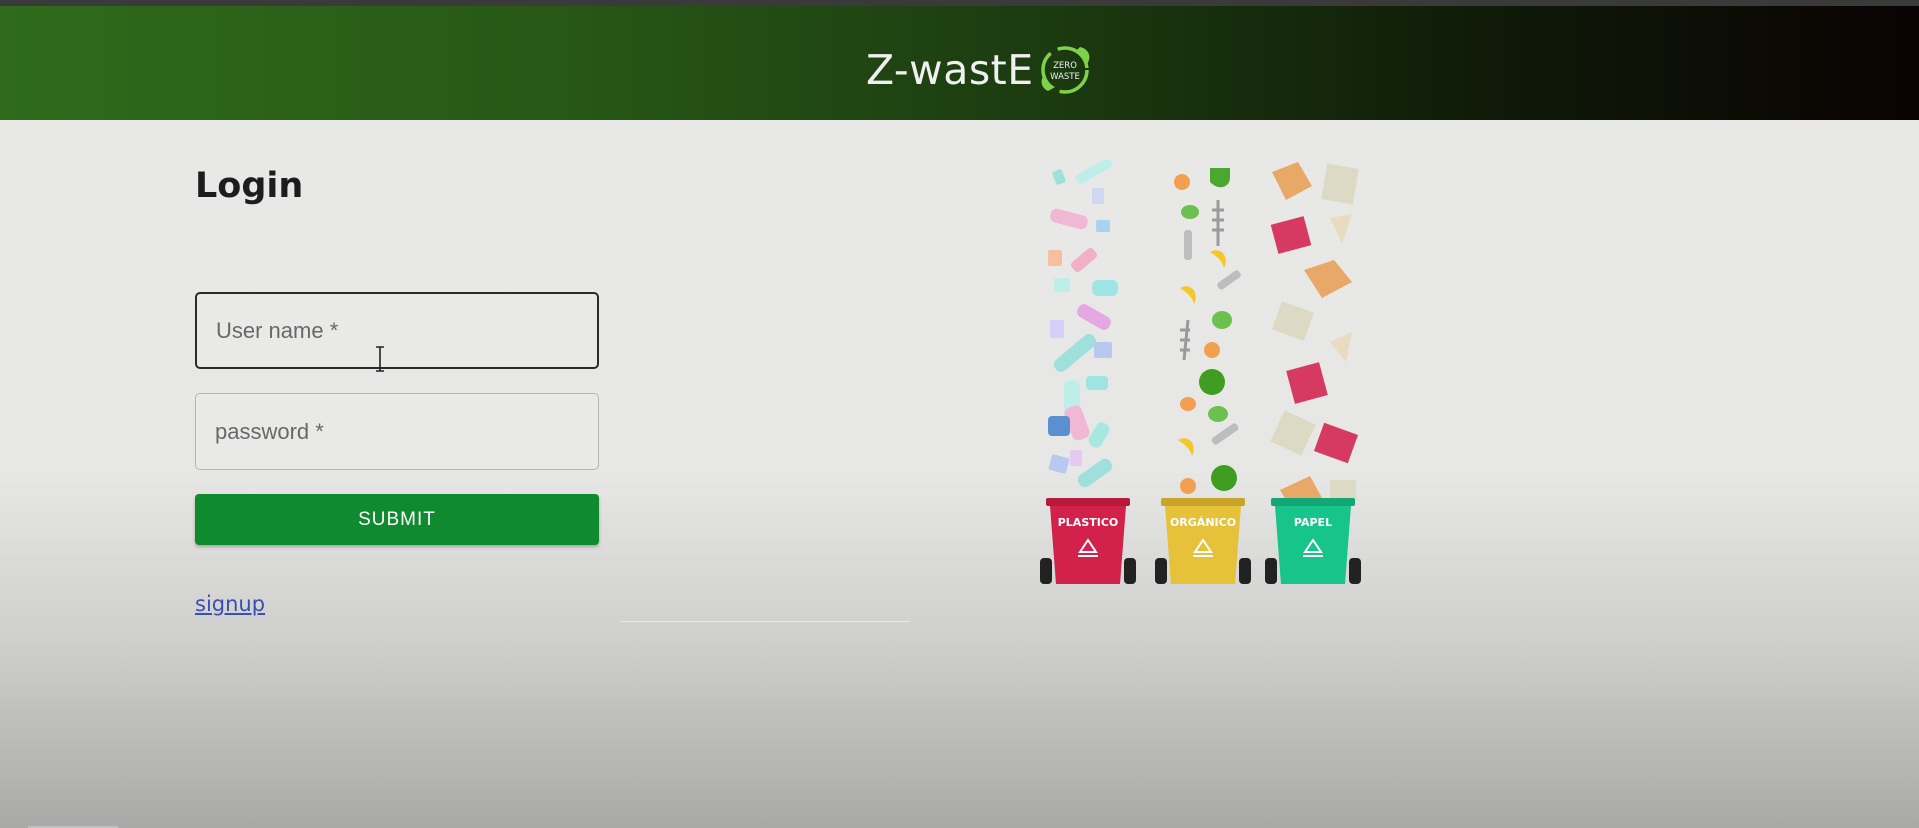 The width and height of the screenshot is (1919, 828). I want to click on logo-badge-line1: ZERO, so click(1065, 66).